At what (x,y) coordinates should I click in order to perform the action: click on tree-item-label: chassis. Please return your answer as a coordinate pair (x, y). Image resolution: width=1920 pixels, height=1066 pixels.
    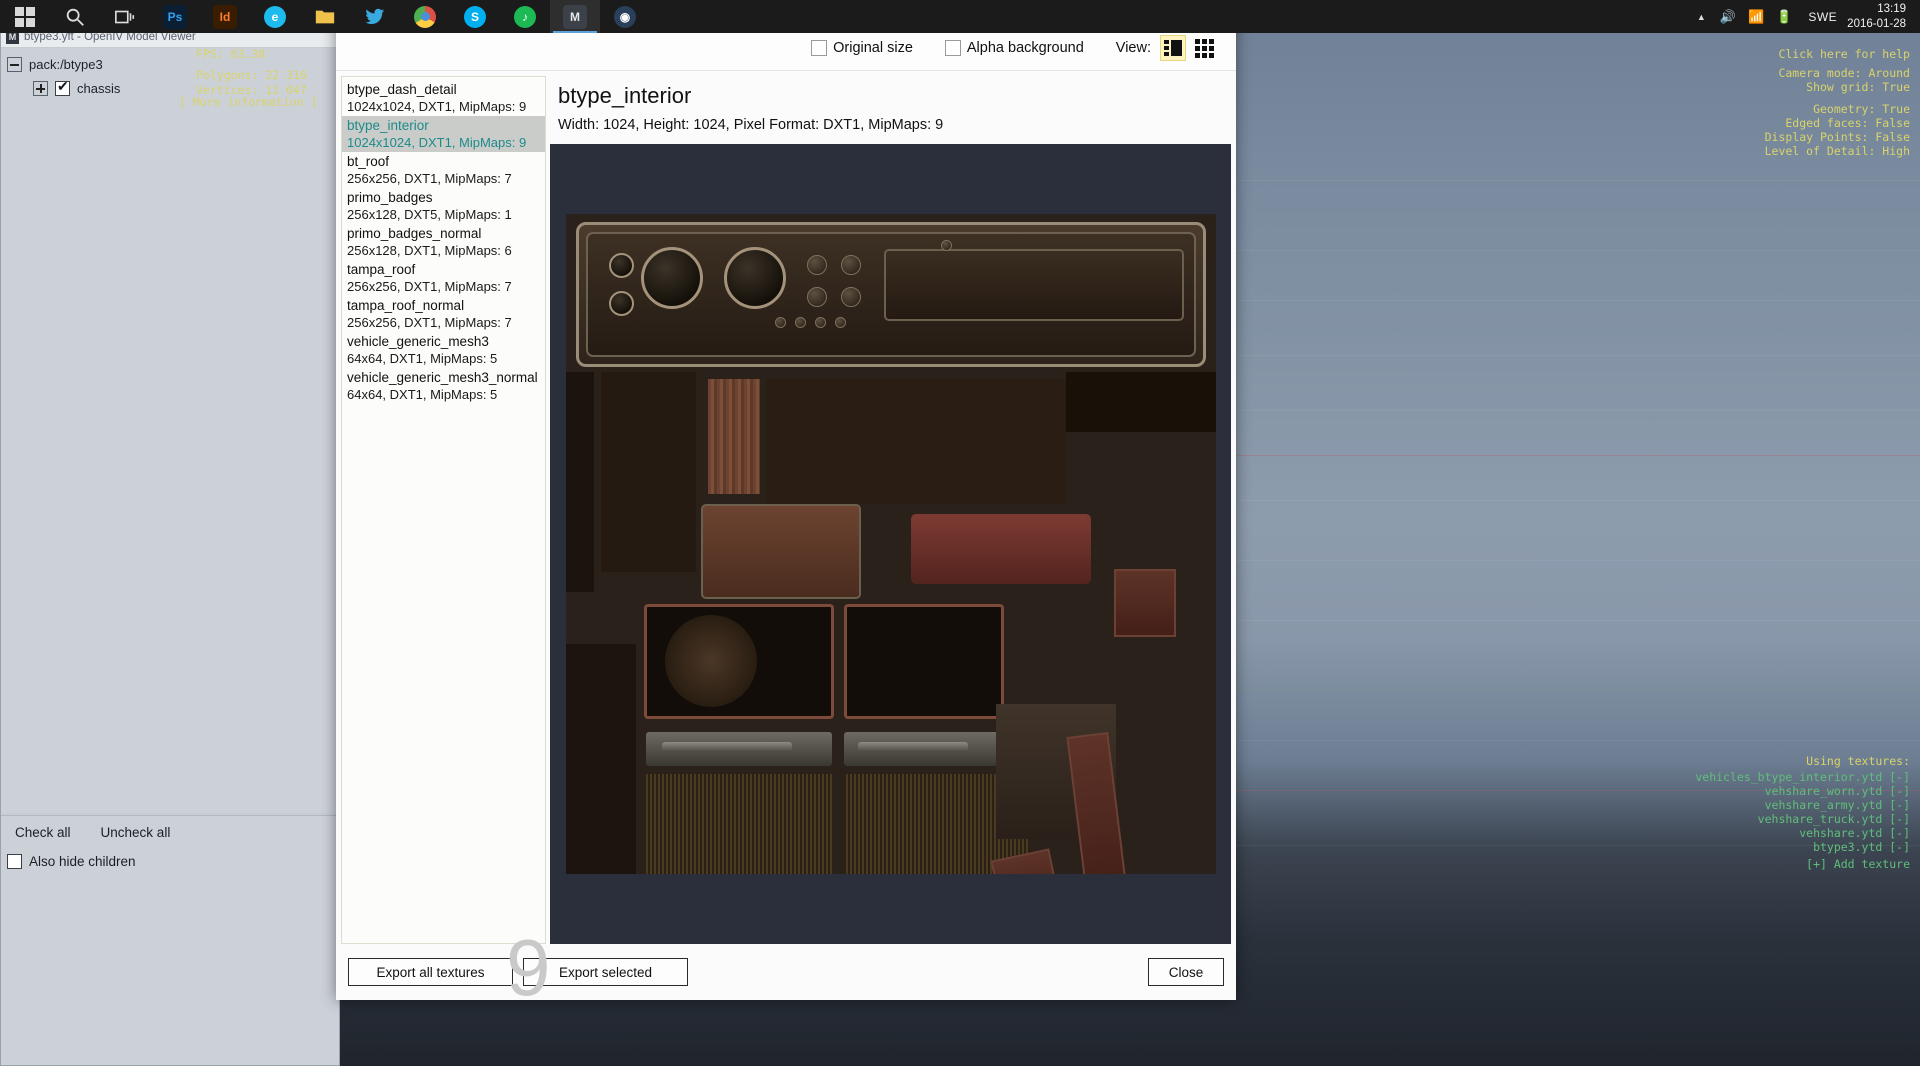
    Looking at the image, I should click on (99, 88).